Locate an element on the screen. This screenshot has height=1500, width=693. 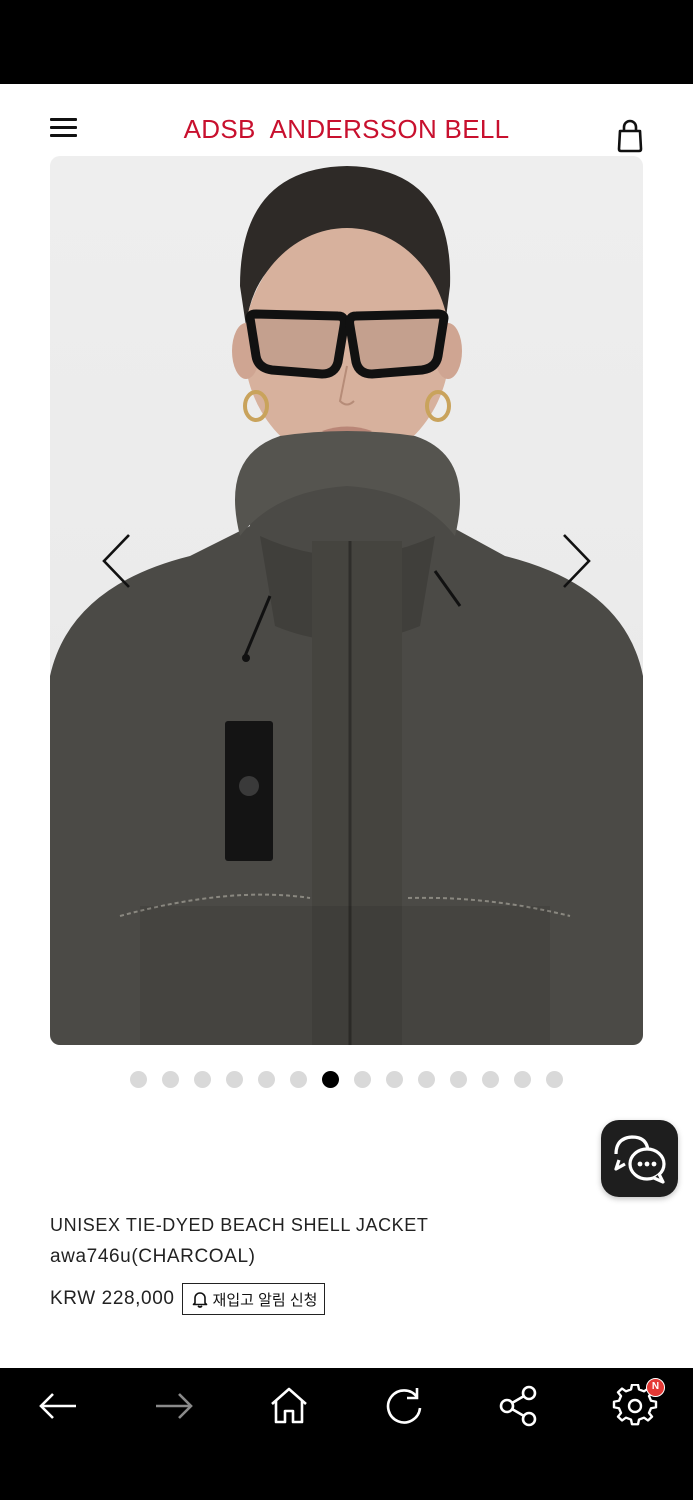
gear-icon: N is located at coordinates (637, 1403).